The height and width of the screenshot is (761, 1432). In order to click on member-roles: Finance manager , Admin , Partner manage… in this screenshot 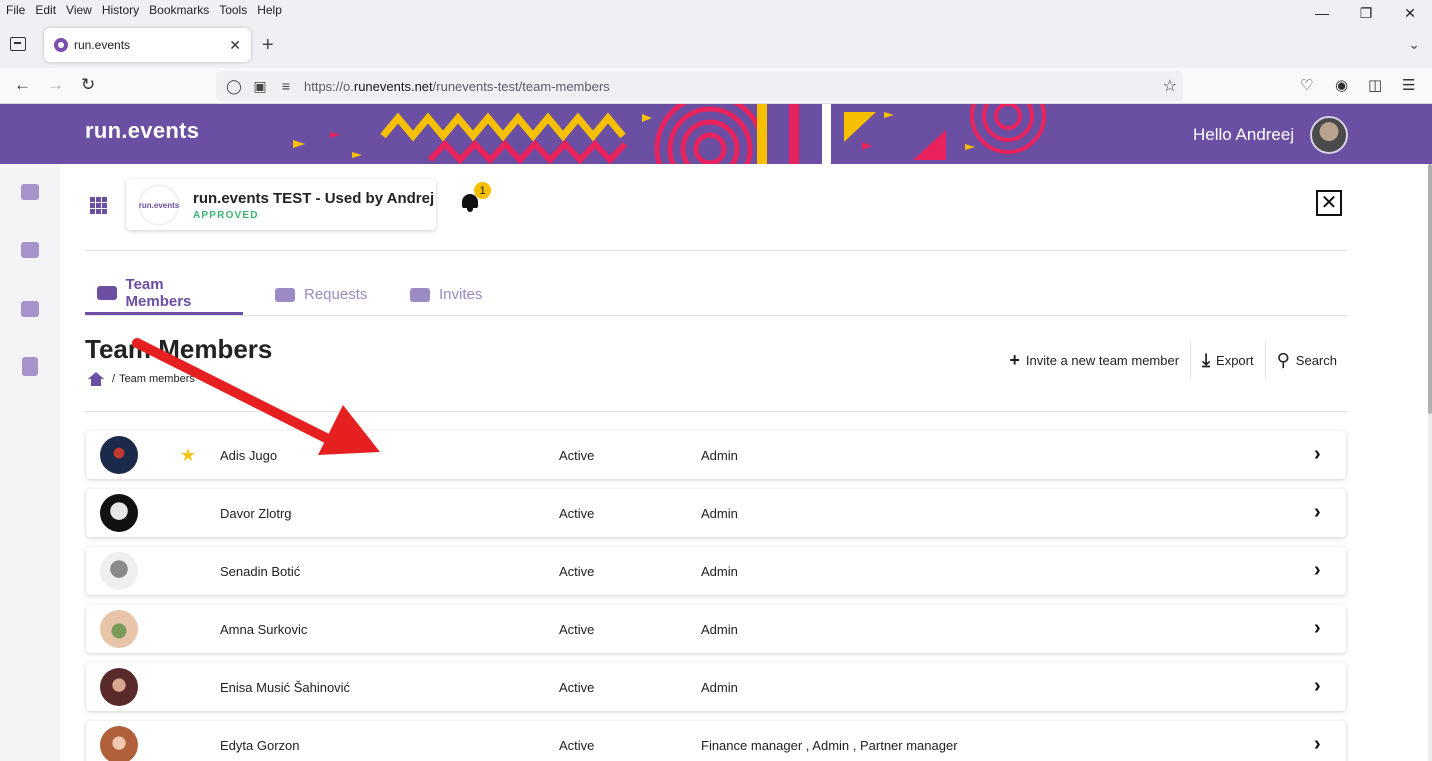, I will do `click(829, 745)`.